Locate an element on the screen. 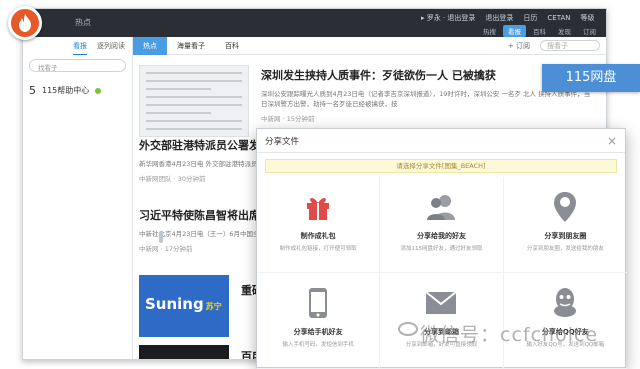 This screenshot has height=369, width=640. friends-icon is located at coordinates (441, 207).